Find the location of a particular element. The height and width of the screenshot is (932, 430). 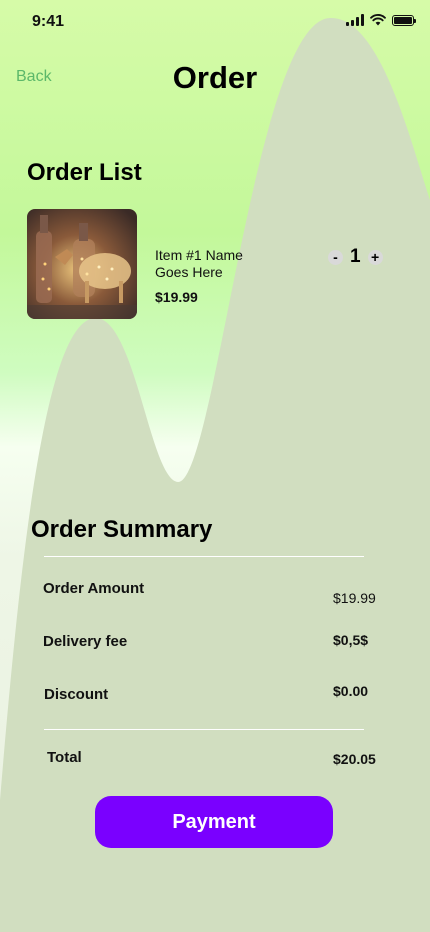

item-price: $19.99 is located at coordinates (176, 297).